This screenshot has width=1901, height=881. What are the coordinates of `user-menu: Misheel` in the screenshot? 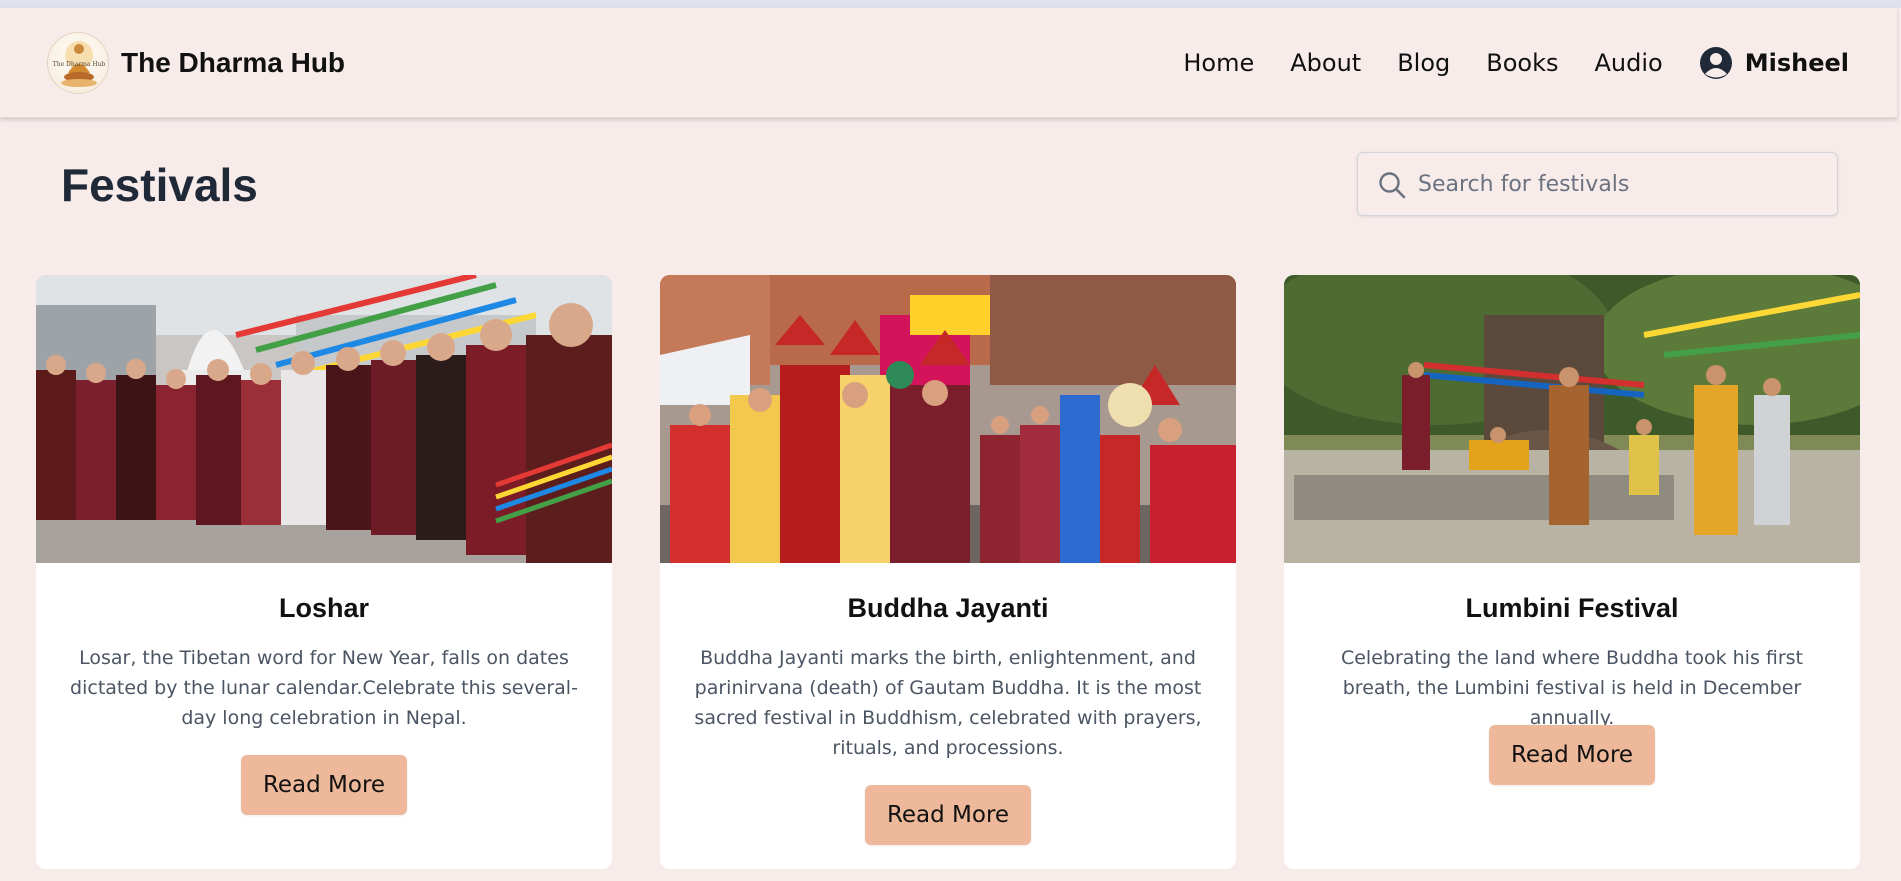 It's located at (1774, 63).